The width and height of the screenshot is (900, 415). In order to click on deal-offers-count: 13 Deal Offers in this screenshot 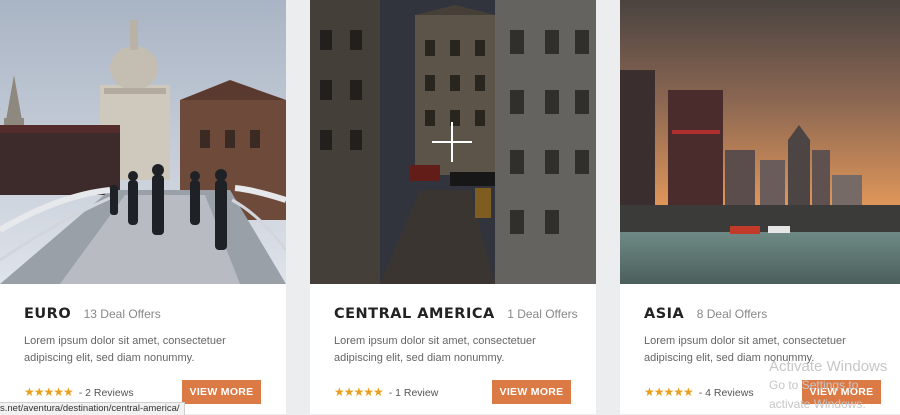, I will do `click(122, 314)`.